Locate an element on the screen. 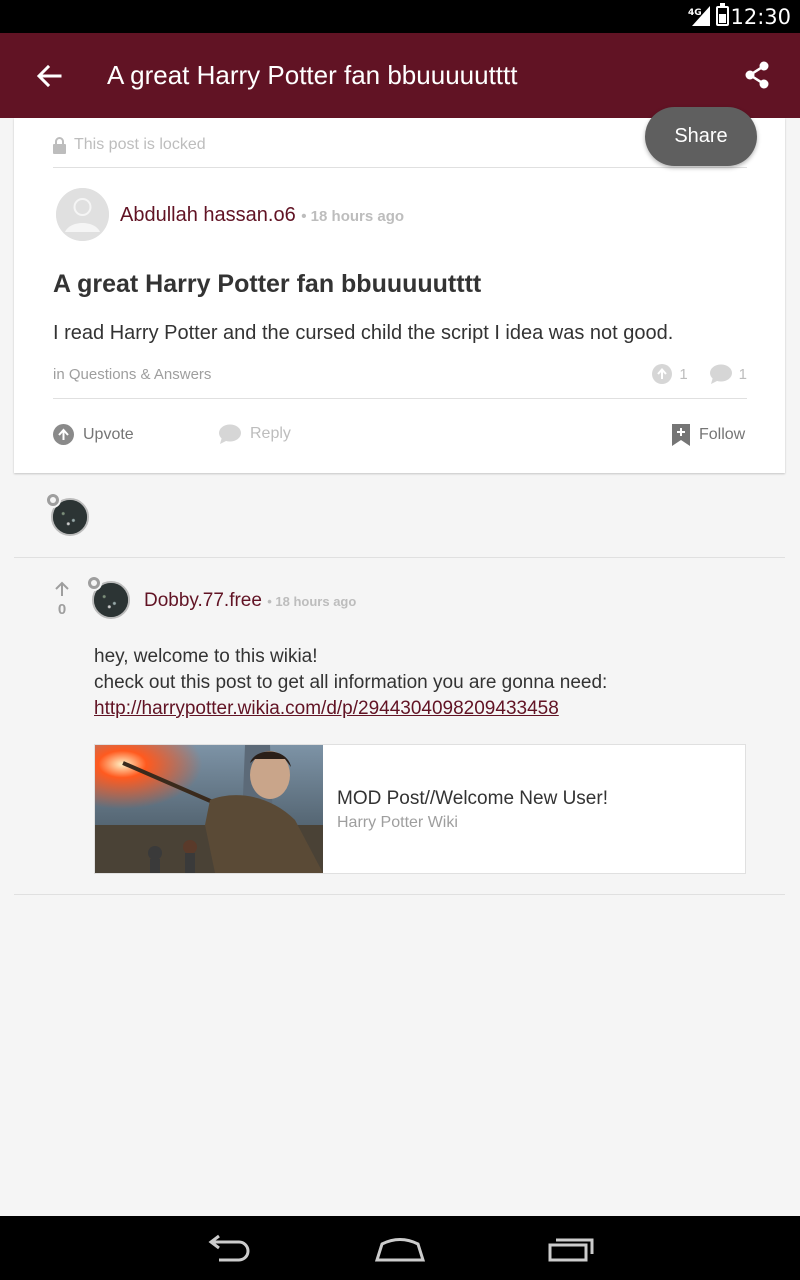  clock: 12:30 is located at coordinates (760, 17).